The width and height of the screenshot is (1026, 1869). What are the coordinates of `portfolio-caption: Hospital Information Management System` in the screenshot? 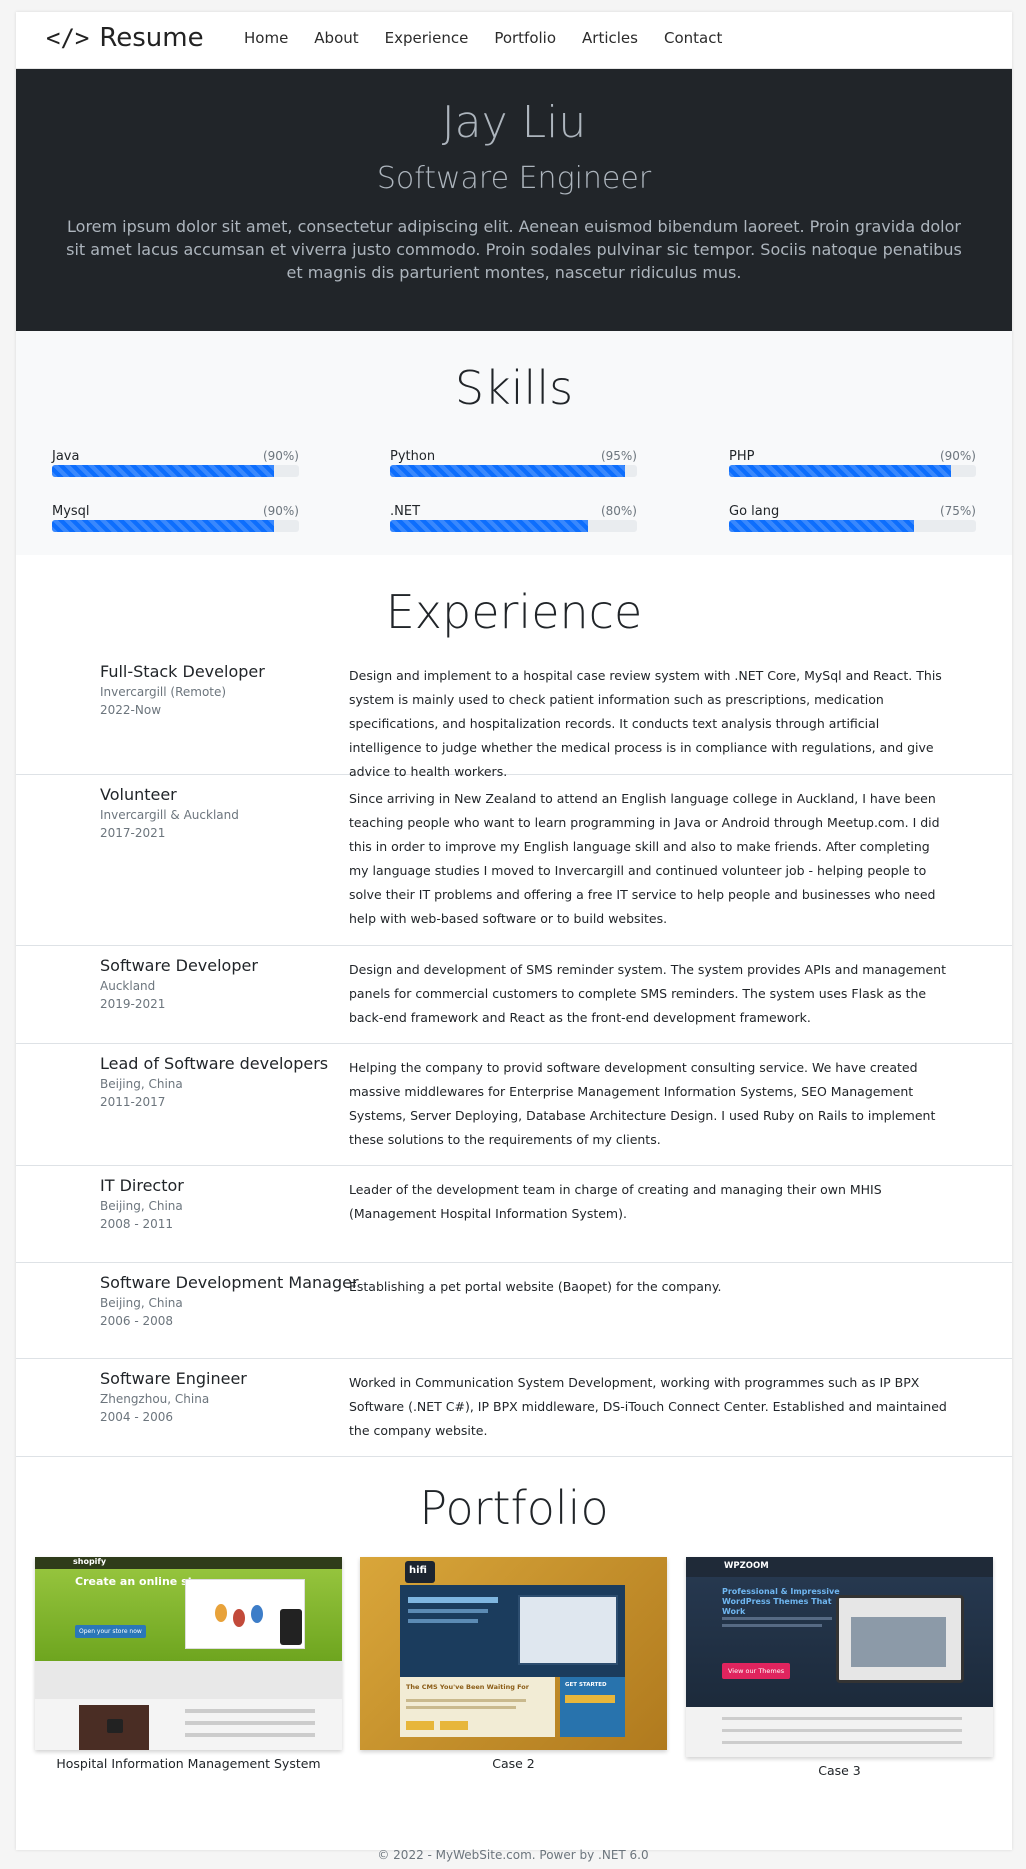 It's located at (188, 1763).